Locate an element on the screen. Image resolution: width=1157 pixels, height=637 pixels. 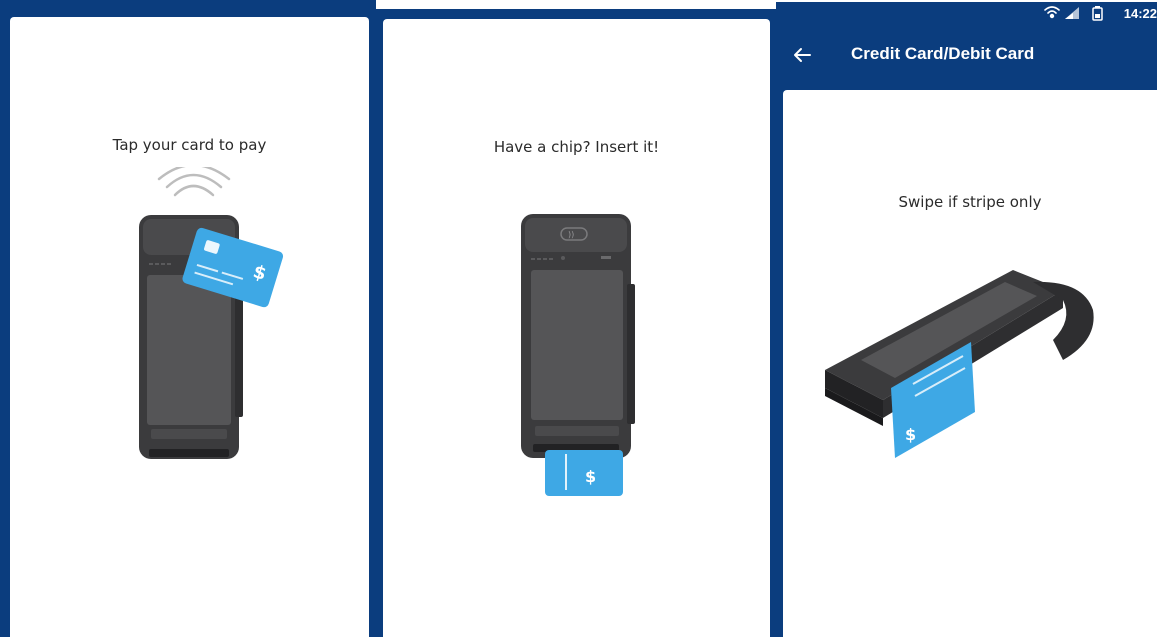
contactless-waves-icon is located at coordinates (194, 182).